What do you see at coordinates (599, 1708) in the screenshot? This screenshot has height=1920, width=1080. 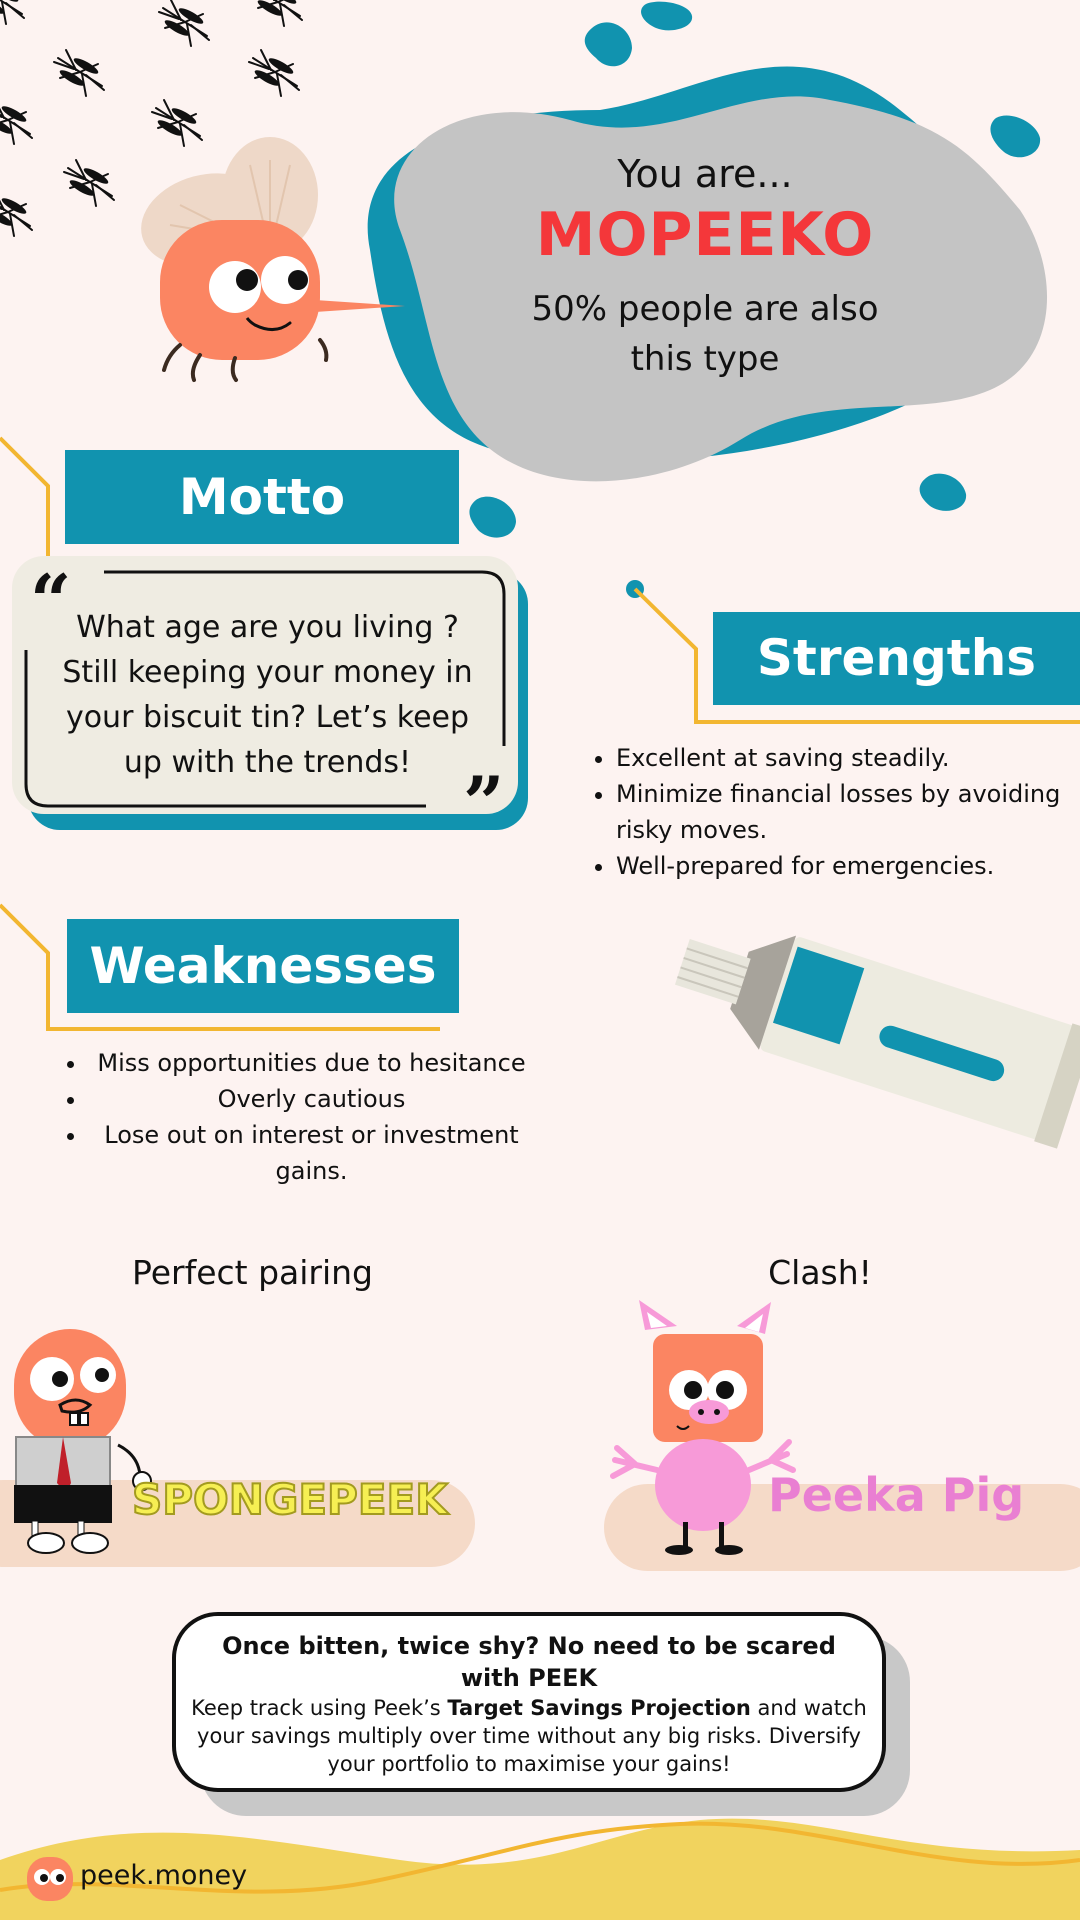 I see `cta-feature-name: Target Savings Projection` at bounding box center [599, 1708].